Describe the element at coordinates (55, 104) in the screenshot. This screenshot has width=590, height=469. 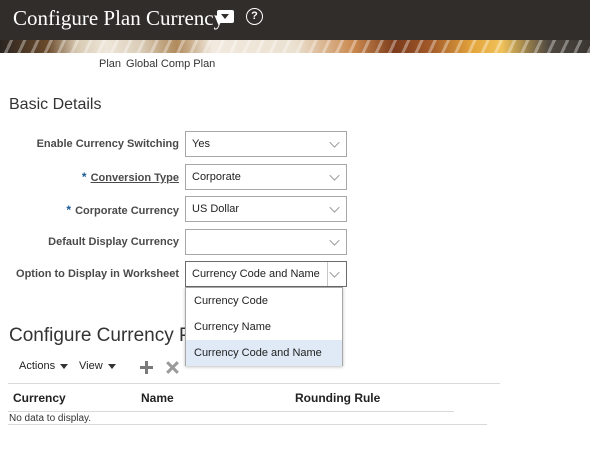
I see `basic-details-heading: Basic Details` at that location.